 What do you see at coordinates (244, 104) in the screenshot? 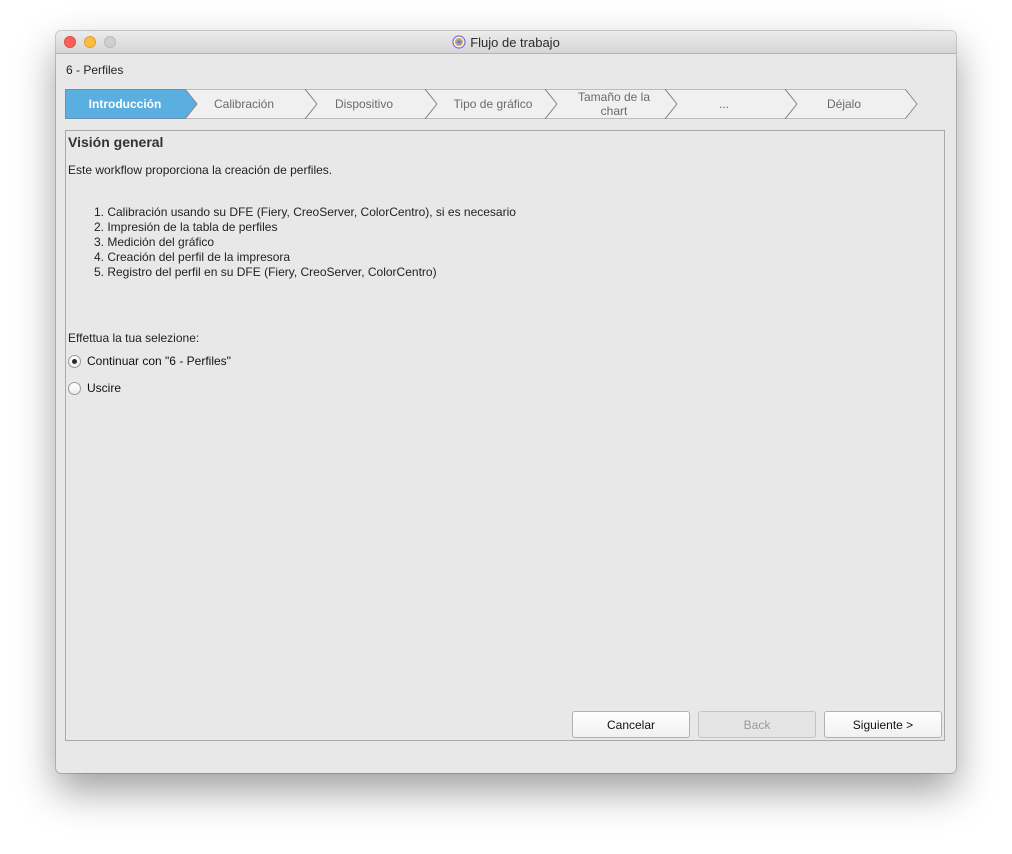
I see `step-label-calibracion: Calibración` at bounding box center [244, 104].